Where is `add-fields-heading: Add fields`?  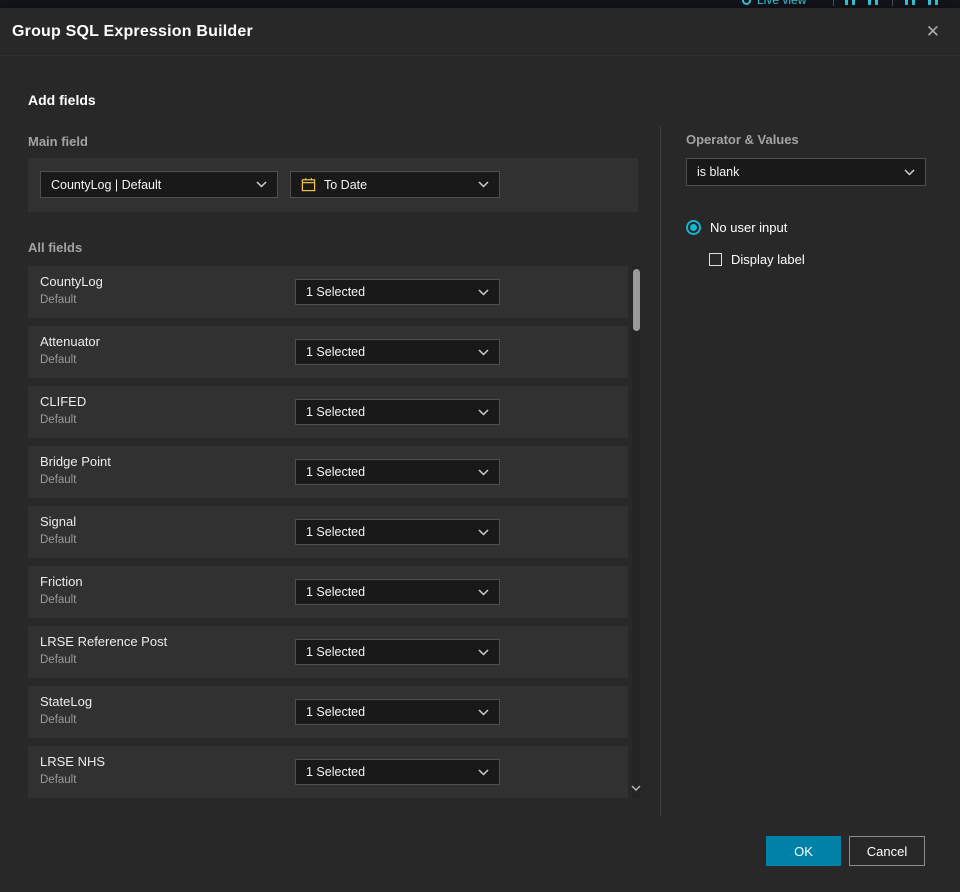
add-fields-heading: Add fields is located at coordinates (62, 100).